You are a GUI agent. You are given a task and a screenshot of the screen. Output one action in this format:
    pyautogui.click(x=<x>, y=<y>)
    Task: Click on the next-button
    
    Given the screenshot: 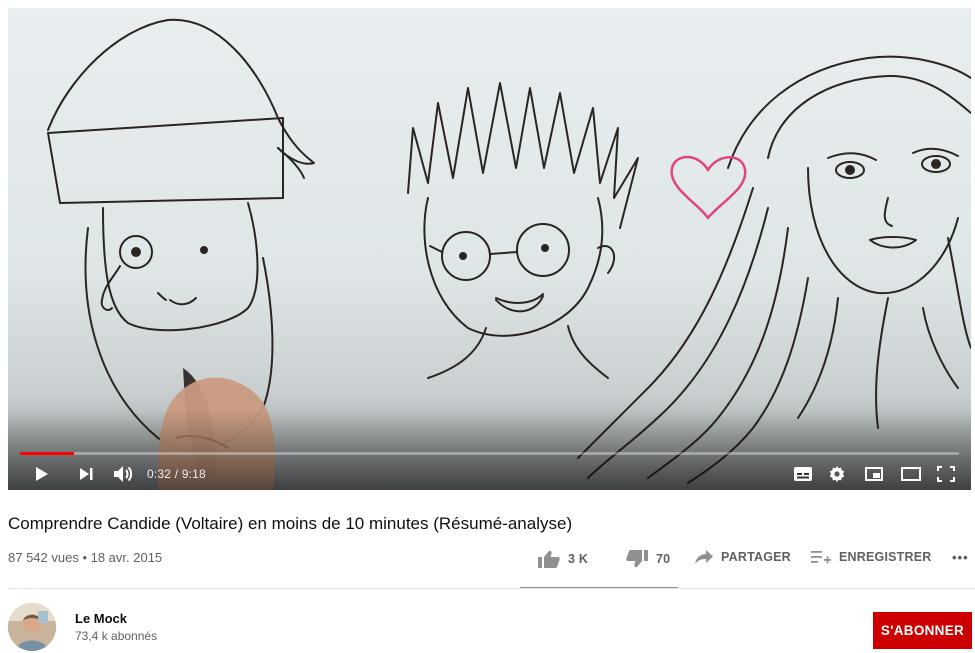 What is the action you would take?
    pyautogui.click(x=86, y=474)
    